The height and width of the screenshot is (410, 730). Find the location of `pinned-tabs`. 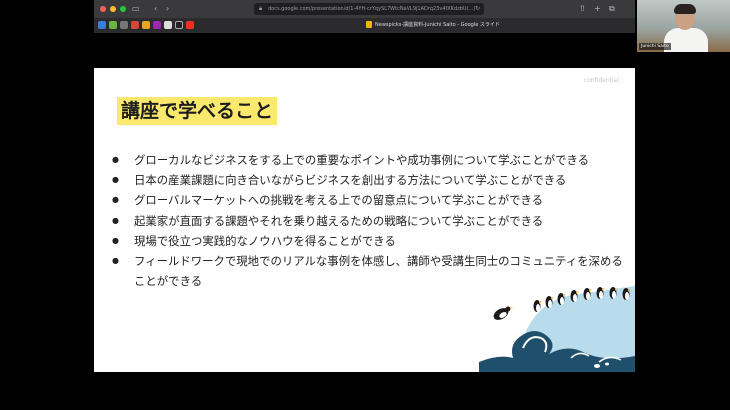

pinned-tabs is located at coordinates (146, 25).